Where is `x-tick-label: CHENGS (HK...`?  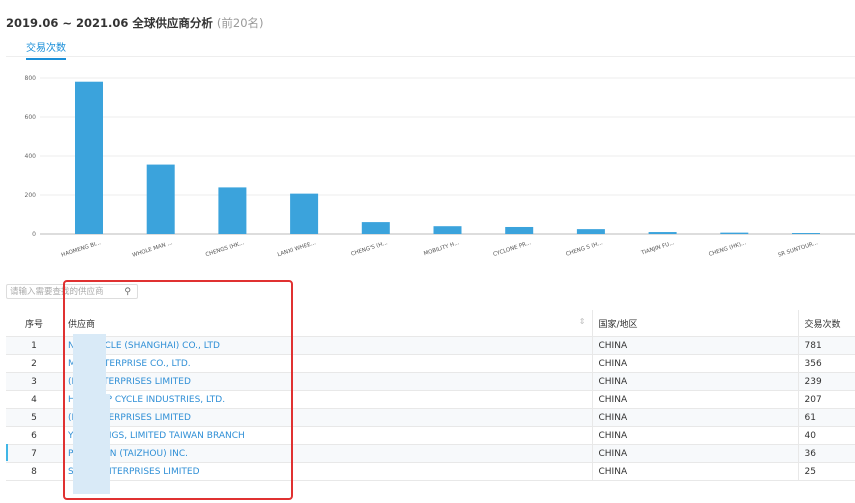
x-tick-label: CHENGS (HK... is located at coordinates (225, 249).